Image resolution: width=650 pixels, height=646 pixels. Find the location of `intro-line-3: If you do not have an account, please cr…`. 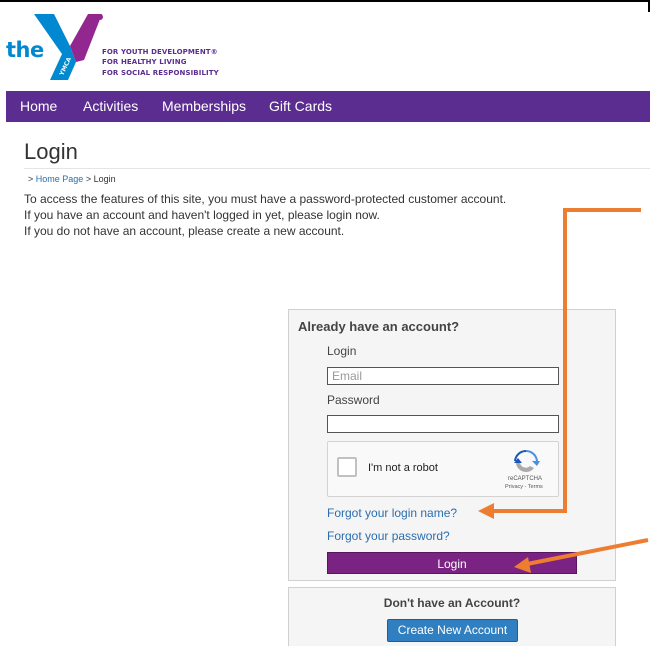

intro-line-3: If you do not have an account, please cr… is located at coordinates (184, 231).